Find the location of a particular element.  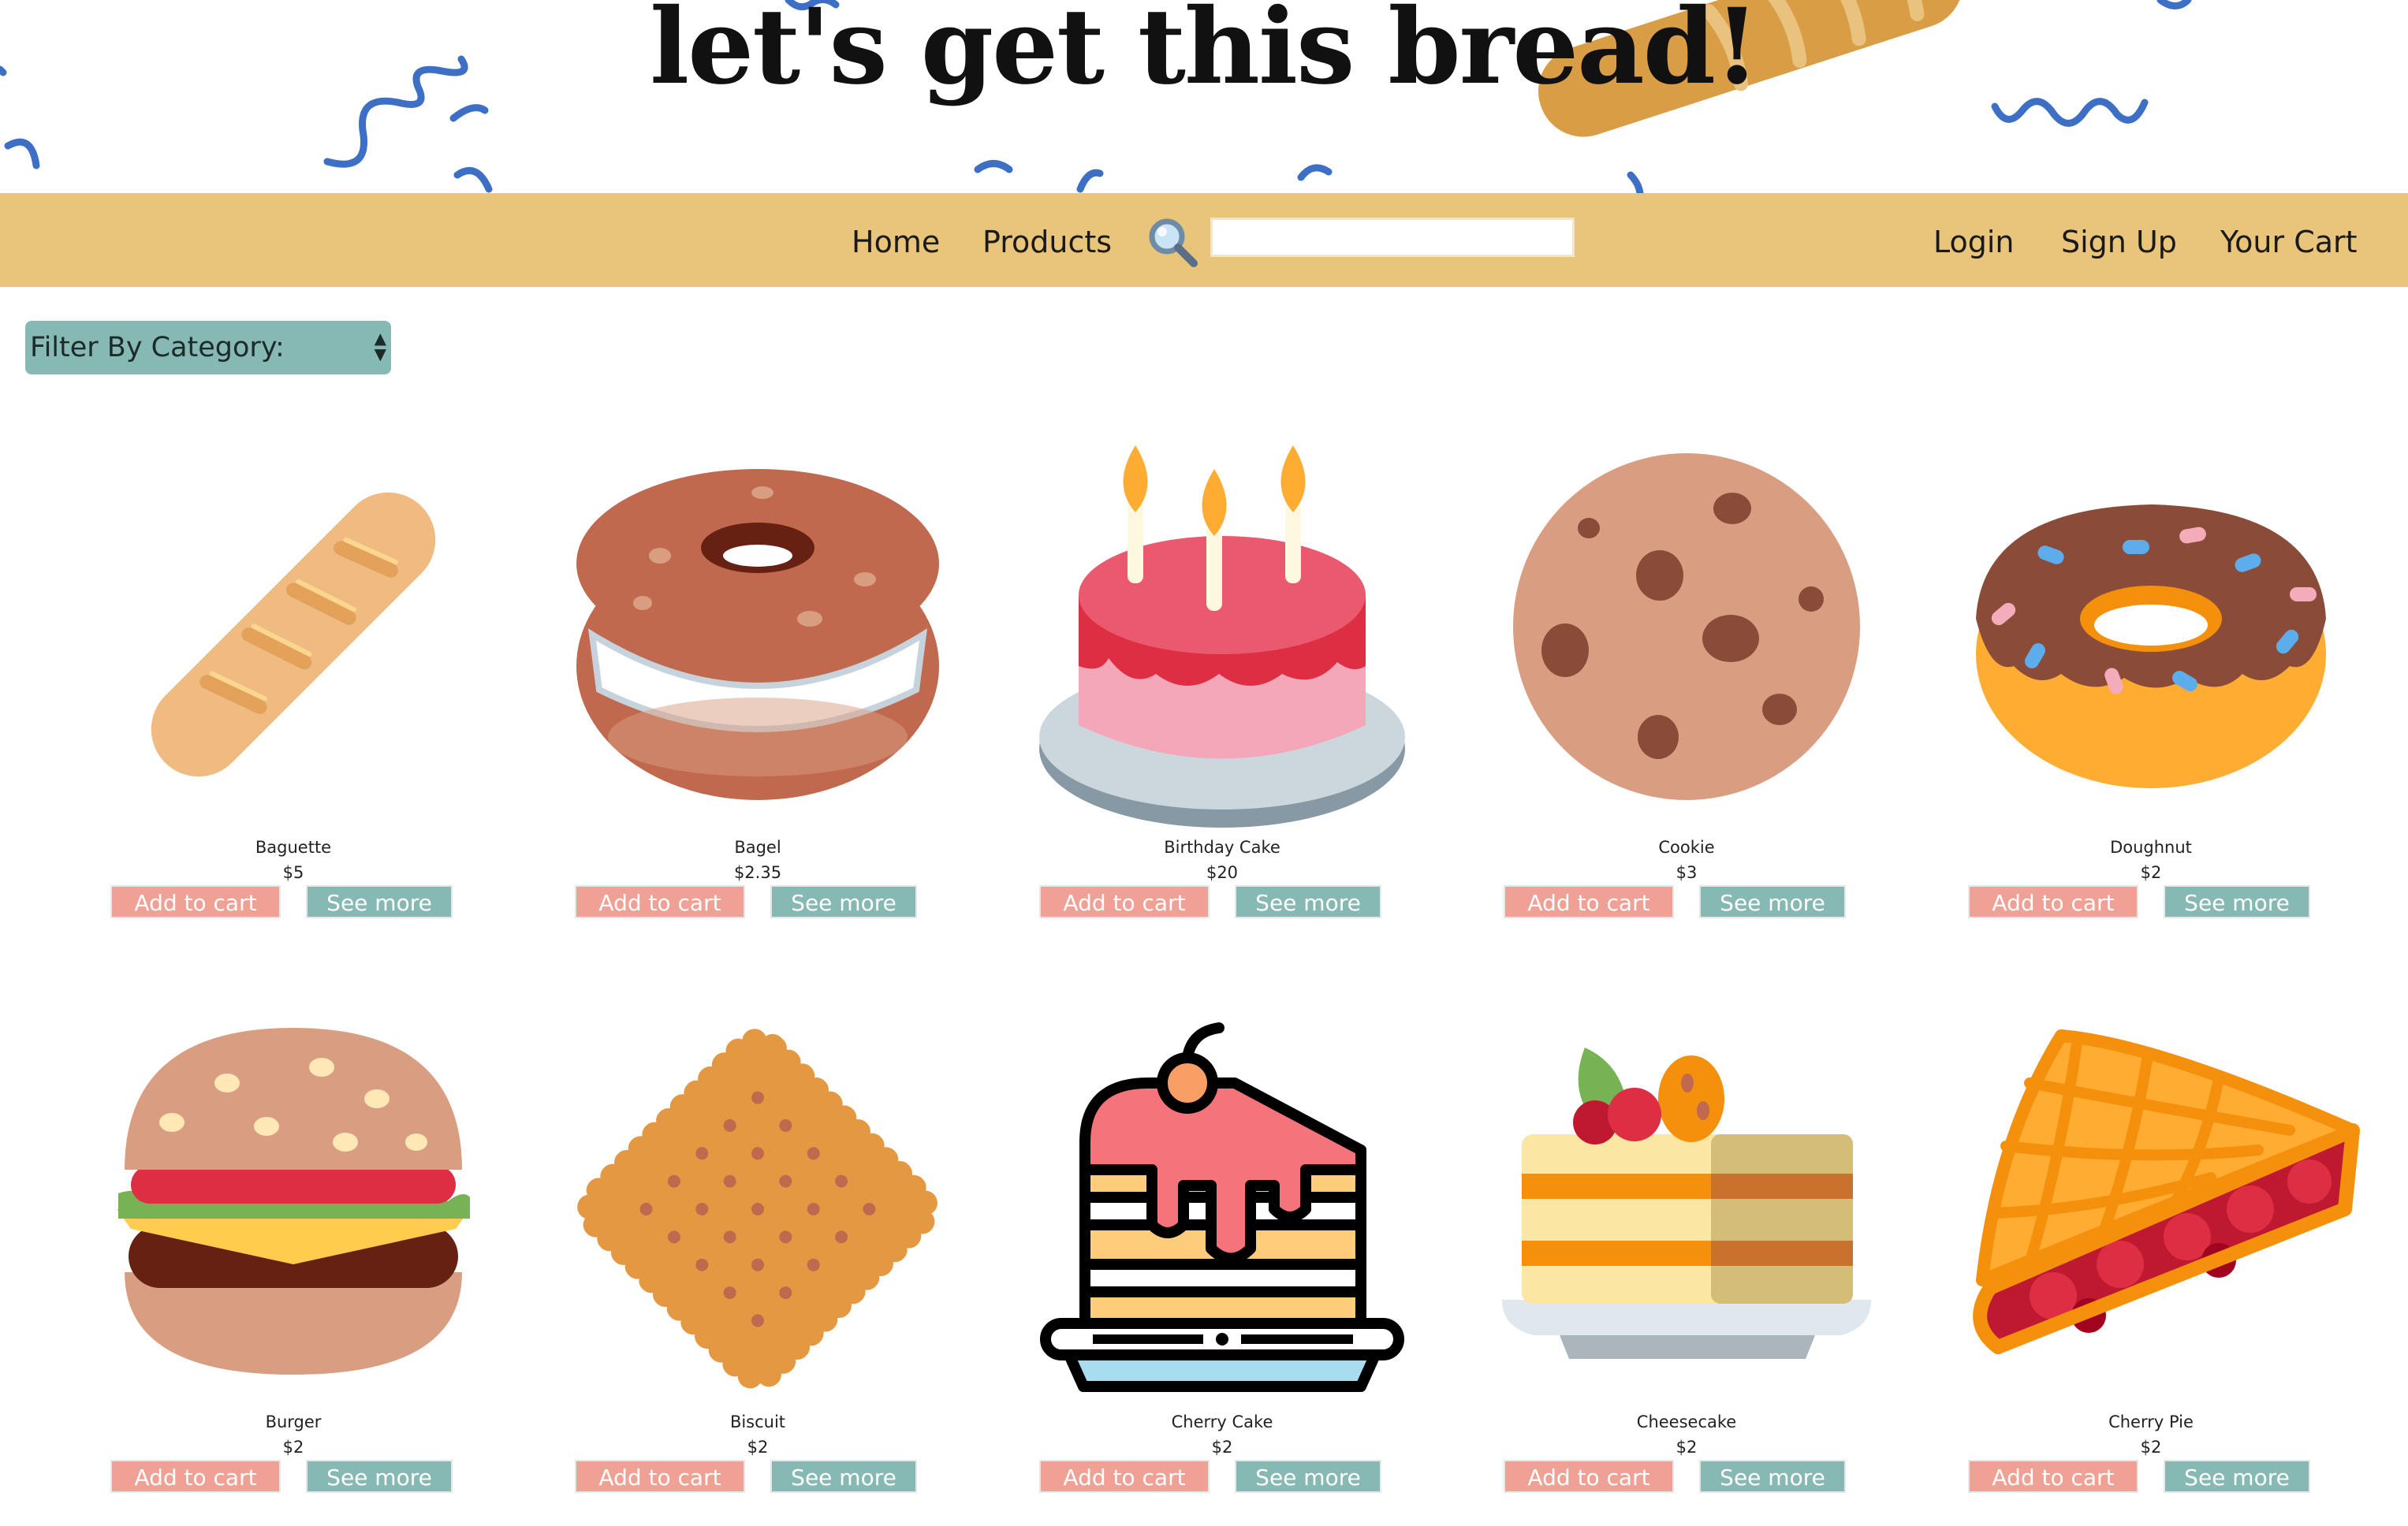

product-name: Birthday Cake is located at coordinates (1222, 847).